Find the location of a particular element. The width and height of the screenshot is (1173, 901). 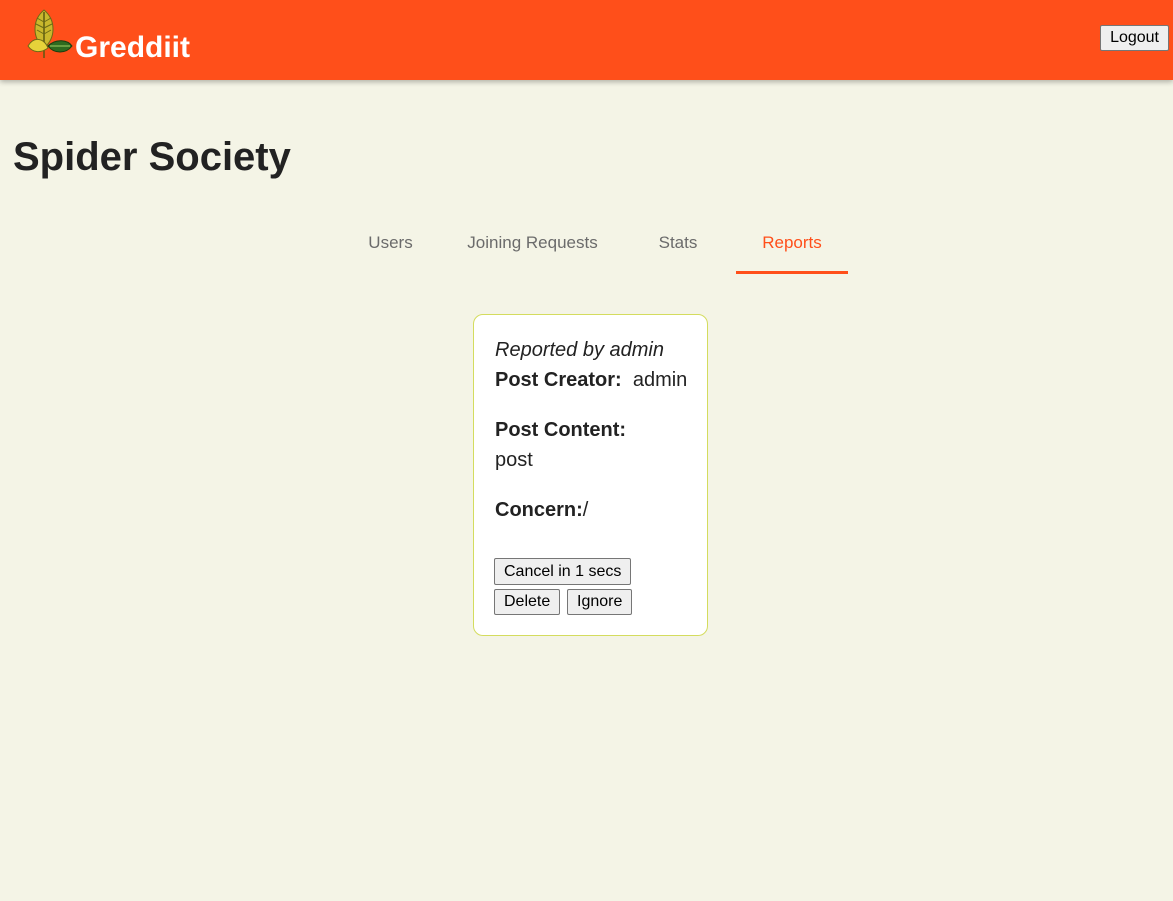

leaf-logo-icon is located at coordinates (50, 33).